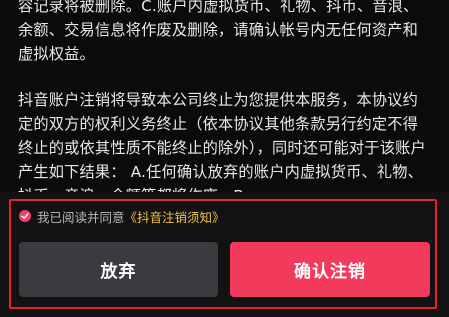  I want to click on cancellation-notice-link: 《抖音注销须知》, so click(175, 216).